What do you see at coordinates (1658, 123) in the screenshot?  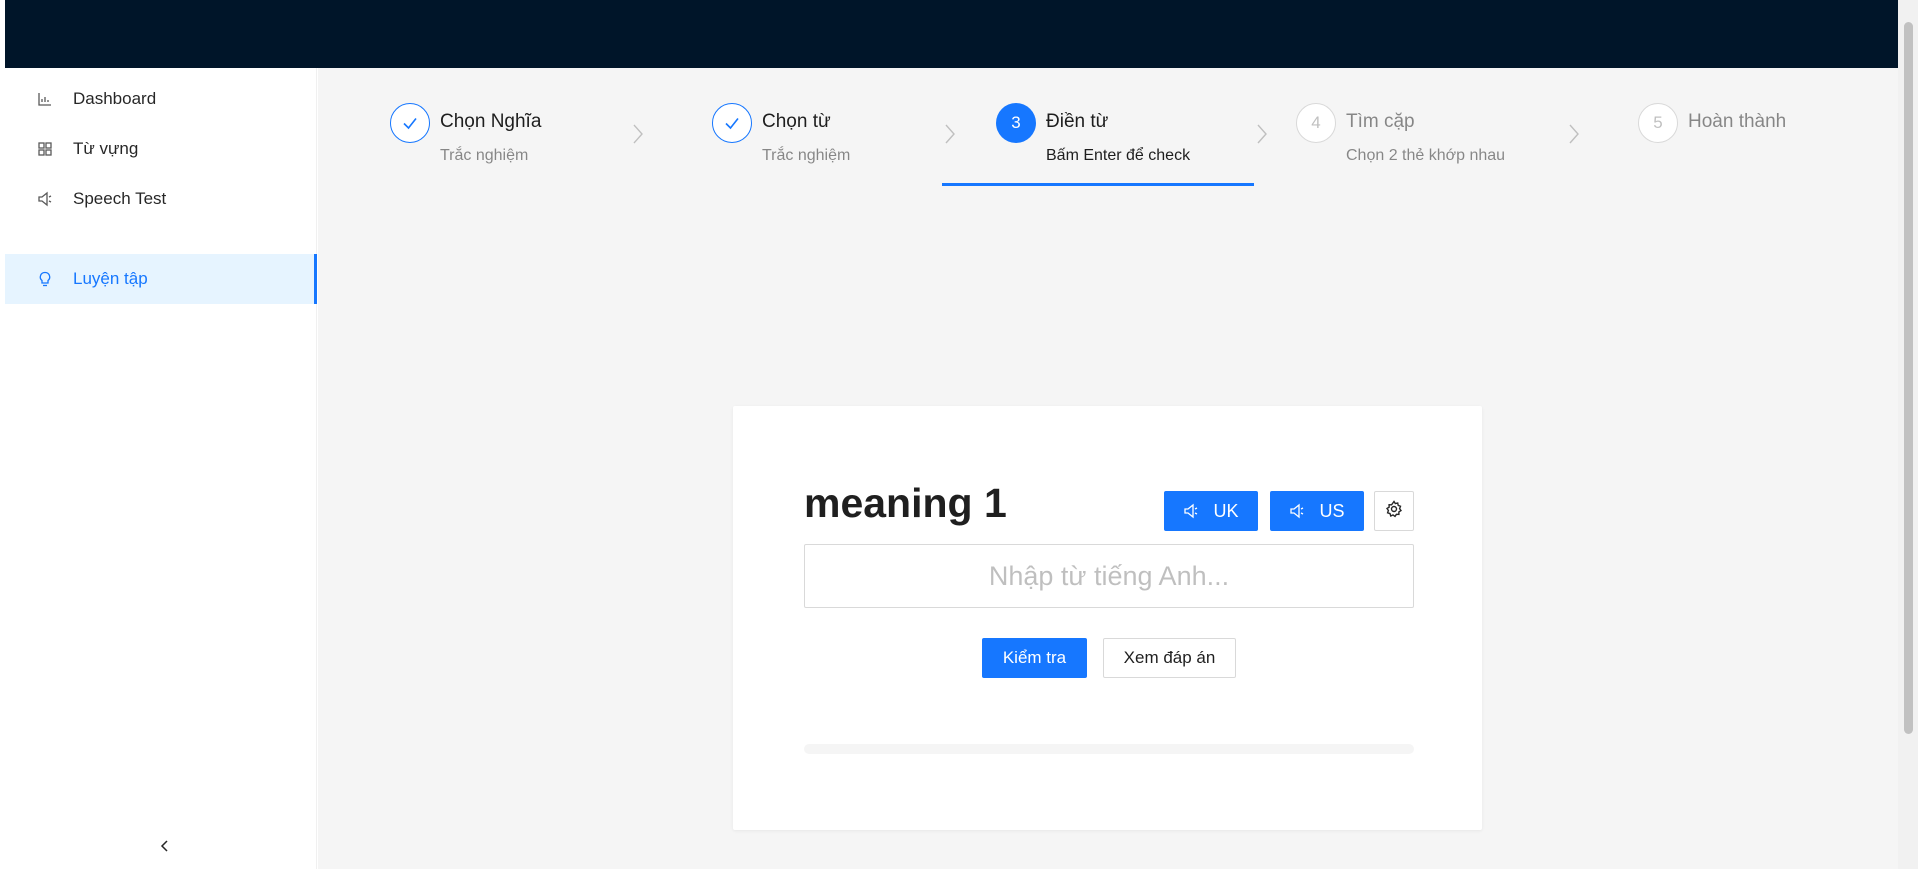 I see `step-number-circle: 5` at bounding box center [1658, 123].